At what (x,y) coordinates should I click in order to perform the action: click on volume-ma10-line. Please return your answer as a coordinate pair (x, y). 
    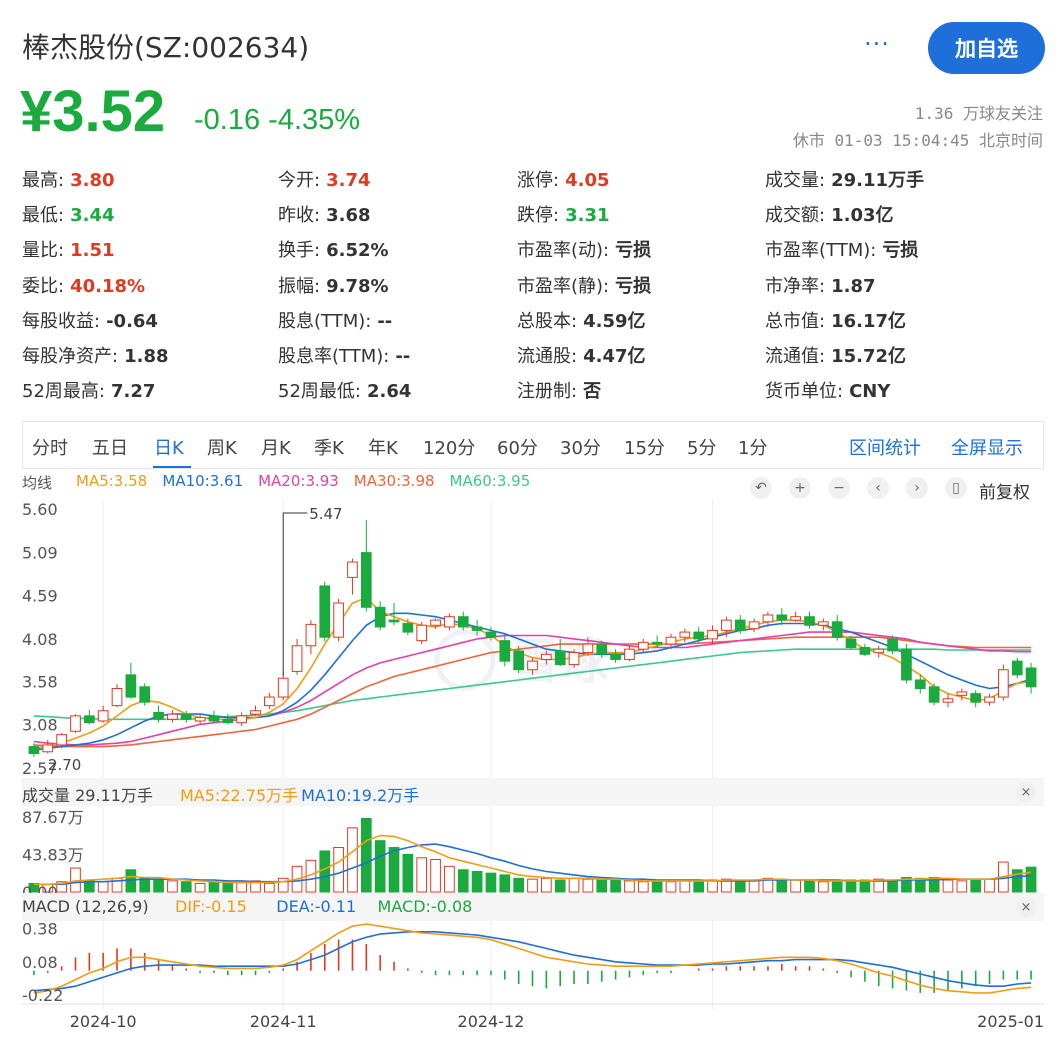
    Looking at the image, I should click on (532, 864).